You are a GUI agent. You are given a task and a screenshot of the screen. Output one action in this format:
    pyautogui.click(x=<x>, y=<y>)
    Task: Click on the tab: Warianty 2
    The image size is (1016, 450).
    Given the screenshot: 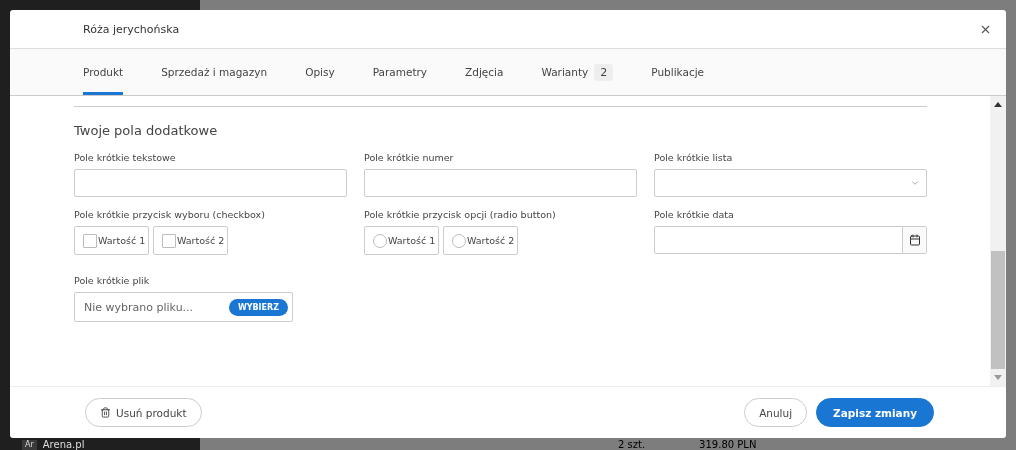 What is the action you would take?
    pyautogui.click(x=577, y=72)
    